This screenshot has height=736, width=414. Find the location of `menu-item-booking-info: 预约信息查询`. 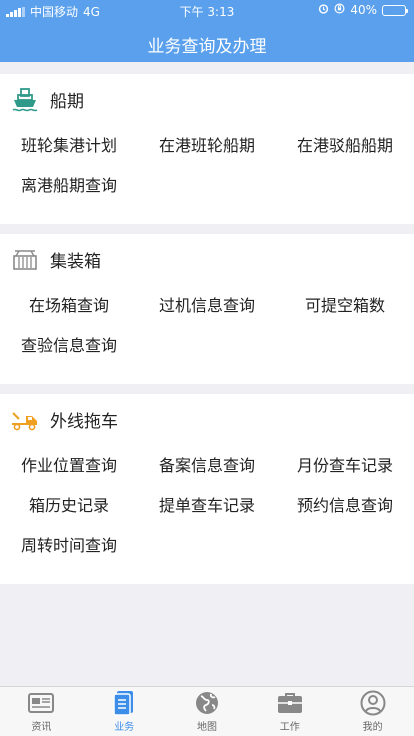

menu-item-booking-info: 预约信息查询 is located at coordinates (345, 504).